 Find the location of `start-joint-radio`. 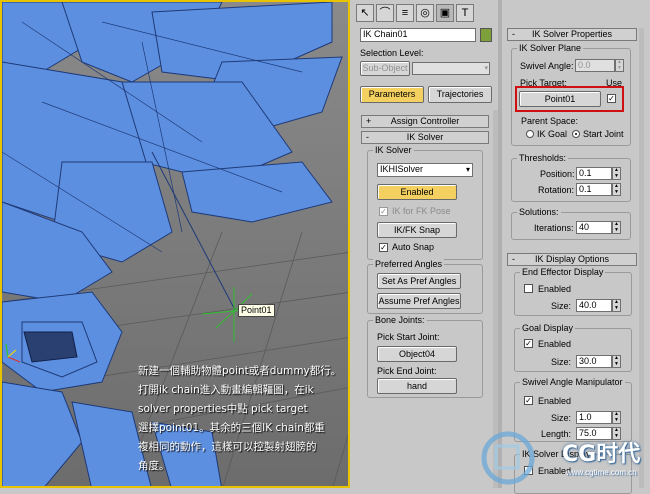

start-joint-radio is located at coordinates (576, 134).